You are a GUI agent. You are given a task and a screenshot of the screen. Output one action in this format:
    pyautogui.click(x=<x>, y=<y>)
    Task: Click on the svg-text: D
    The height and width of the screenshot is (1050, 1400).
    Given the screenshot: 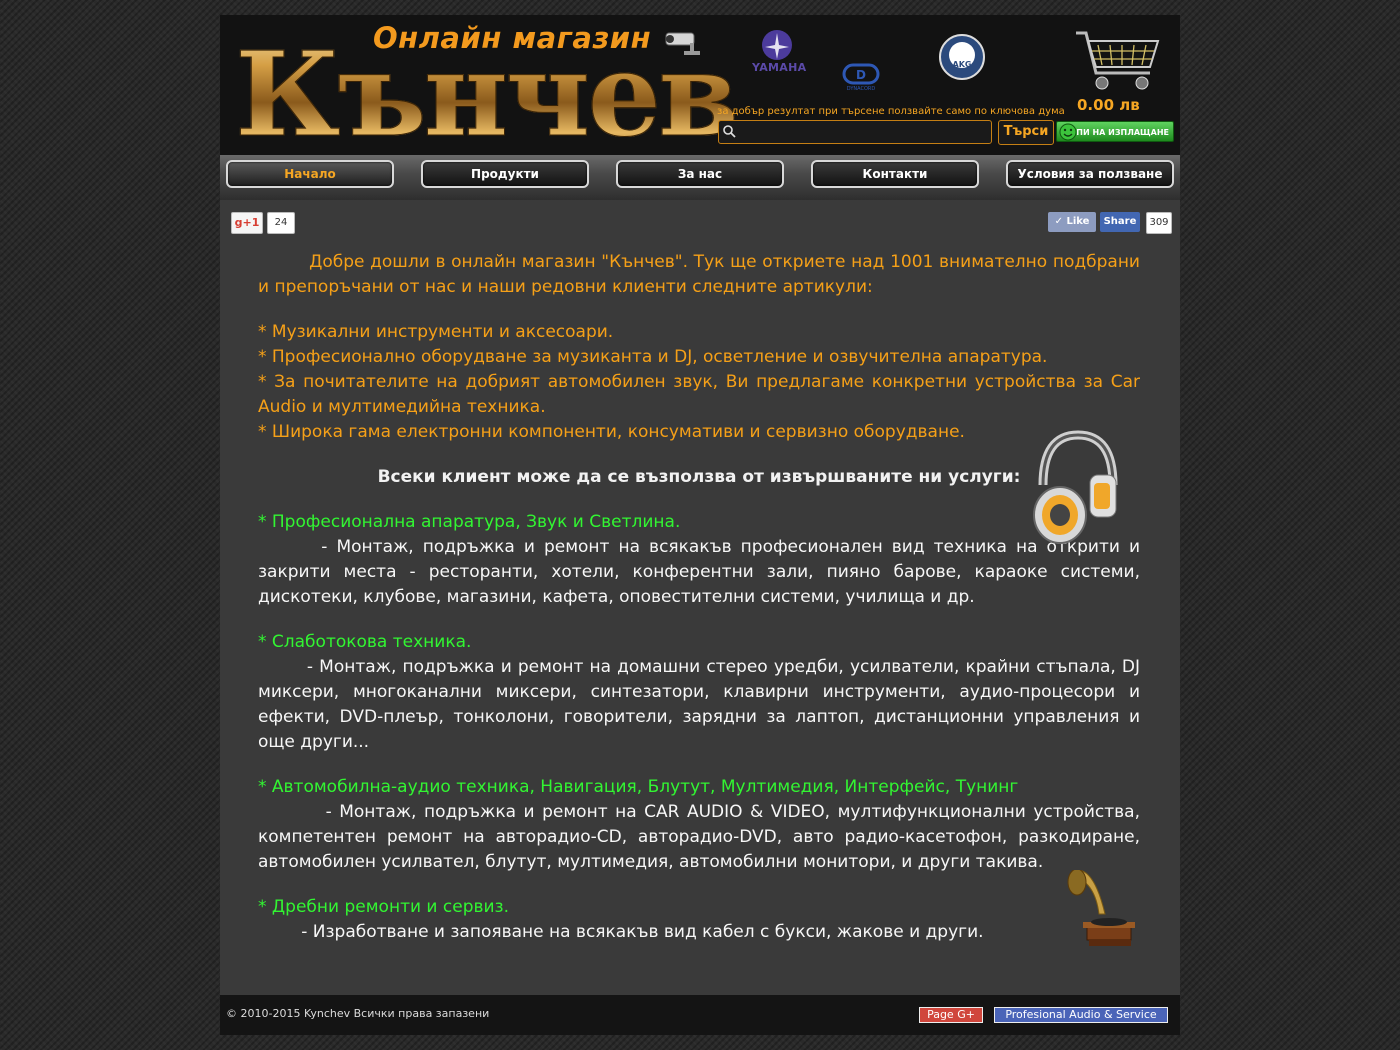 What is the action you would take?
    pyautogui.click(x=861, y=75)
    